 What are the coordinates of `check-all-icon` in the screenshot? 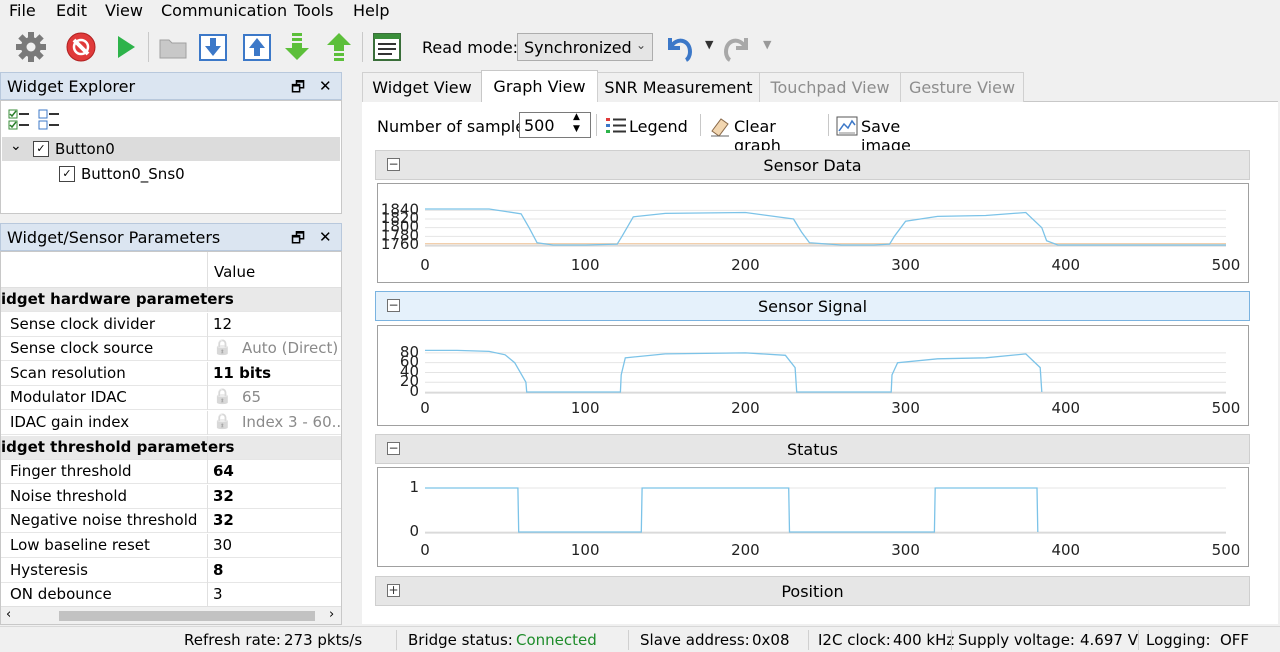 It's located at (19, 120).